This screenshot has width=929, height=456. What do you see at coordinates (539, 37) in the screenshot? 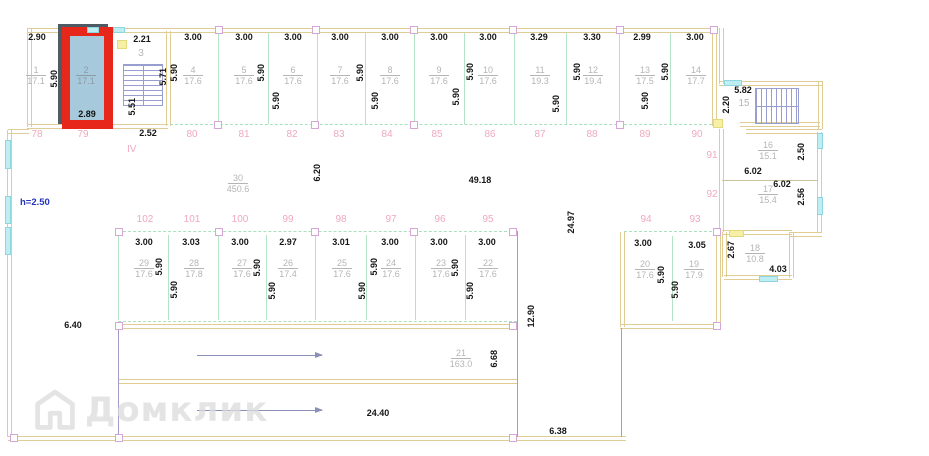
I see `dim-label: 3.29` at bounding box center [539, 37].